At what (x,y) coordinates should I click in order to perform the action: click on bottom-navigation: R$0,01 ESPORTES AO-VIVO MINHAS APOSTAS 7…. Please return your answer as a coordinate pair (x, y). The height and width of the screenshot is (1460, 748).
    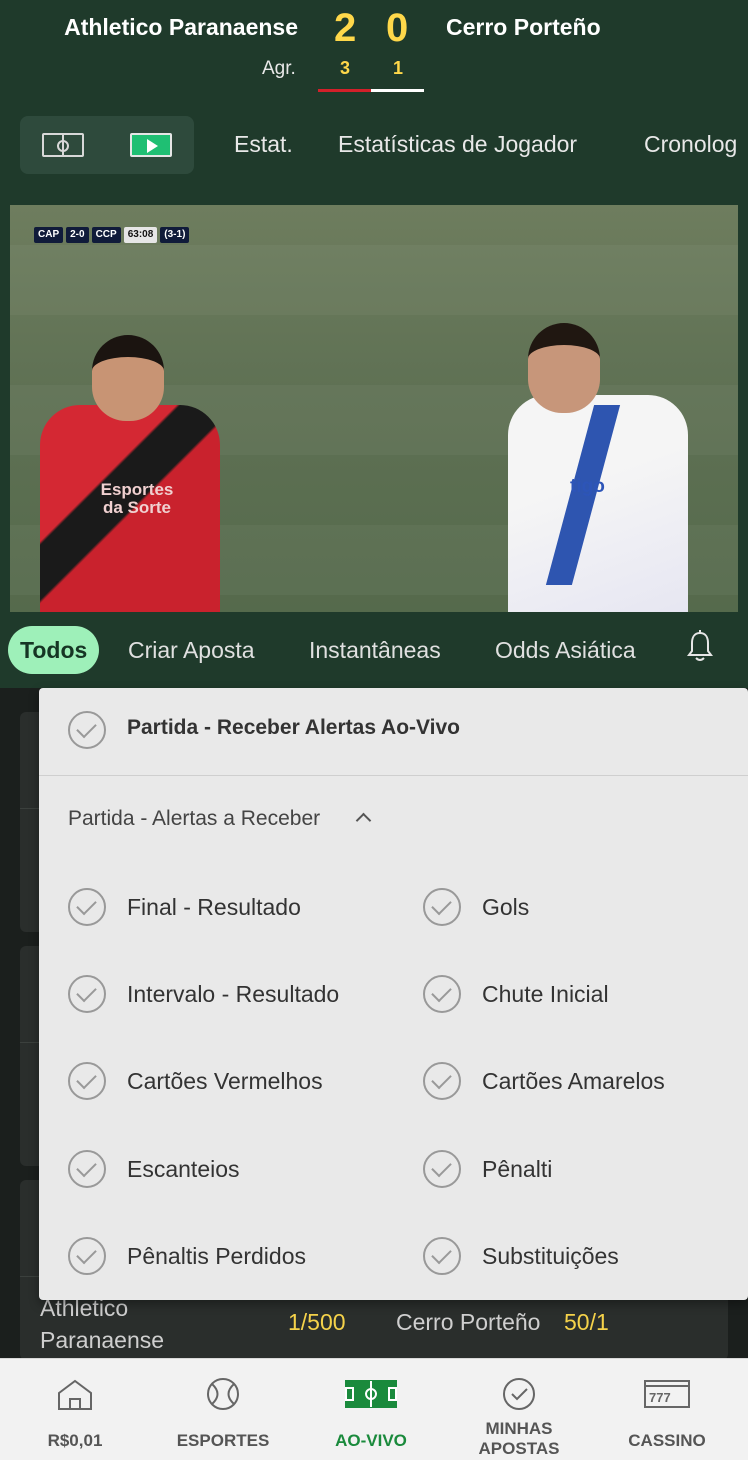
    Looking at the image, I should click on (374, 1409).